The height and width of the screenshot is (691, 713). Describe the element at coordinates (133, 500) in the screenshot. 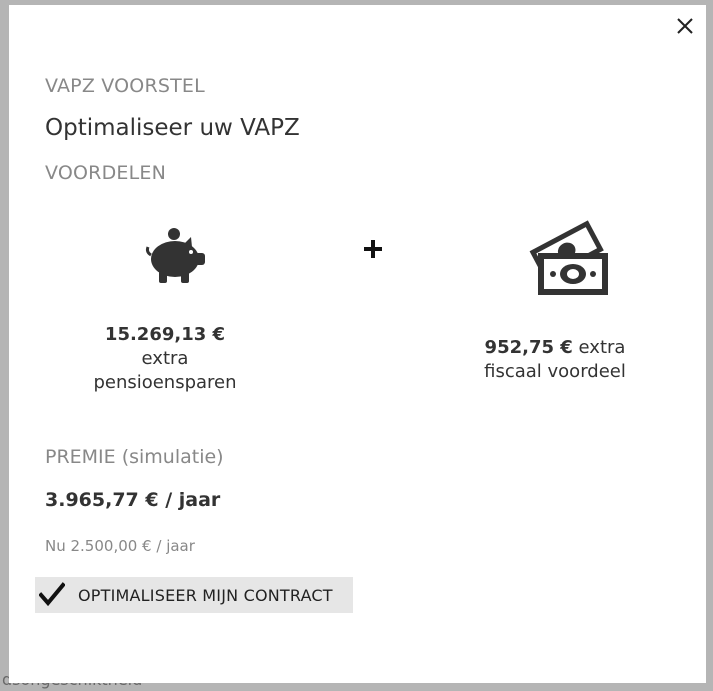

I see `premium-value: 3.965,77 € / jaar` at that location.